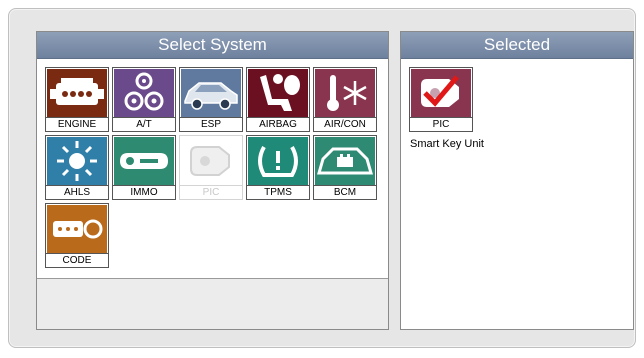  What do you see at coordinates (278, 93) in the screenshot?
I see `airbag-seat-icon` at bounding box center [278, 93].